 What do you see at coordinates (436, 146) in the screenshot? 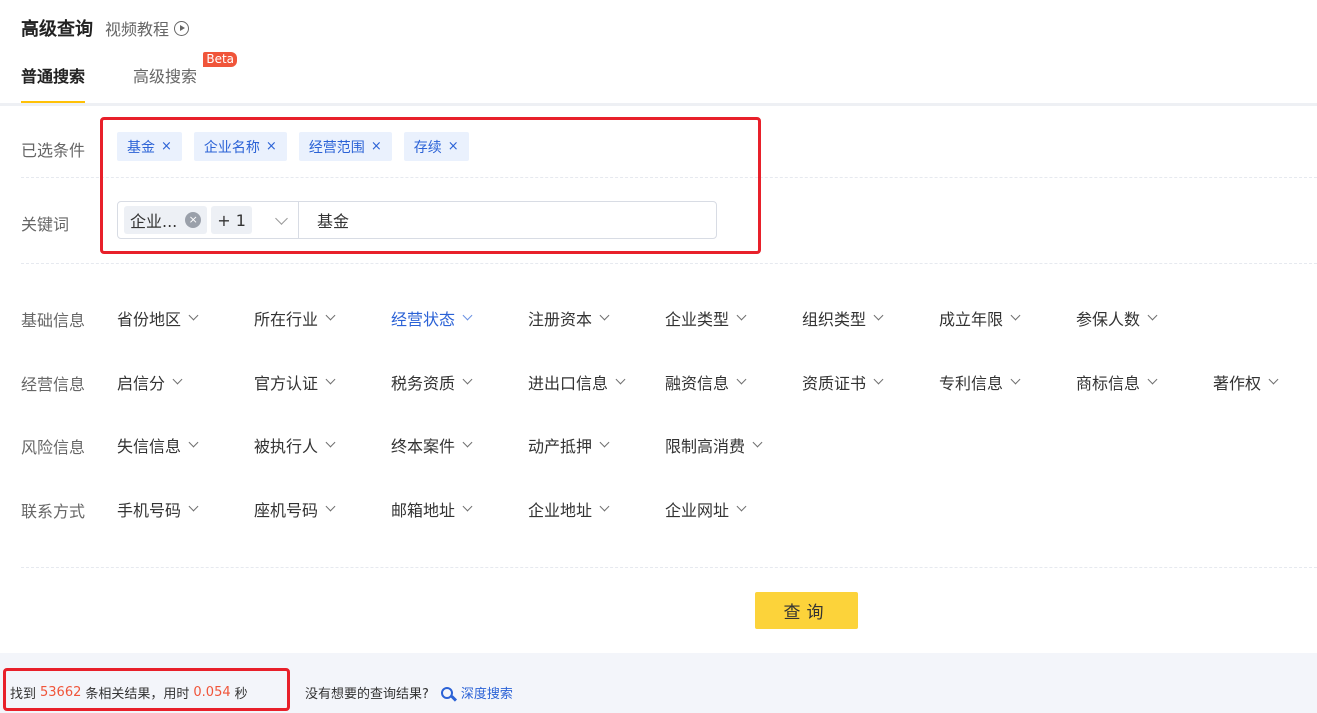
I see `condition-chip: 存续 ×` at bounding box center [436, 146].